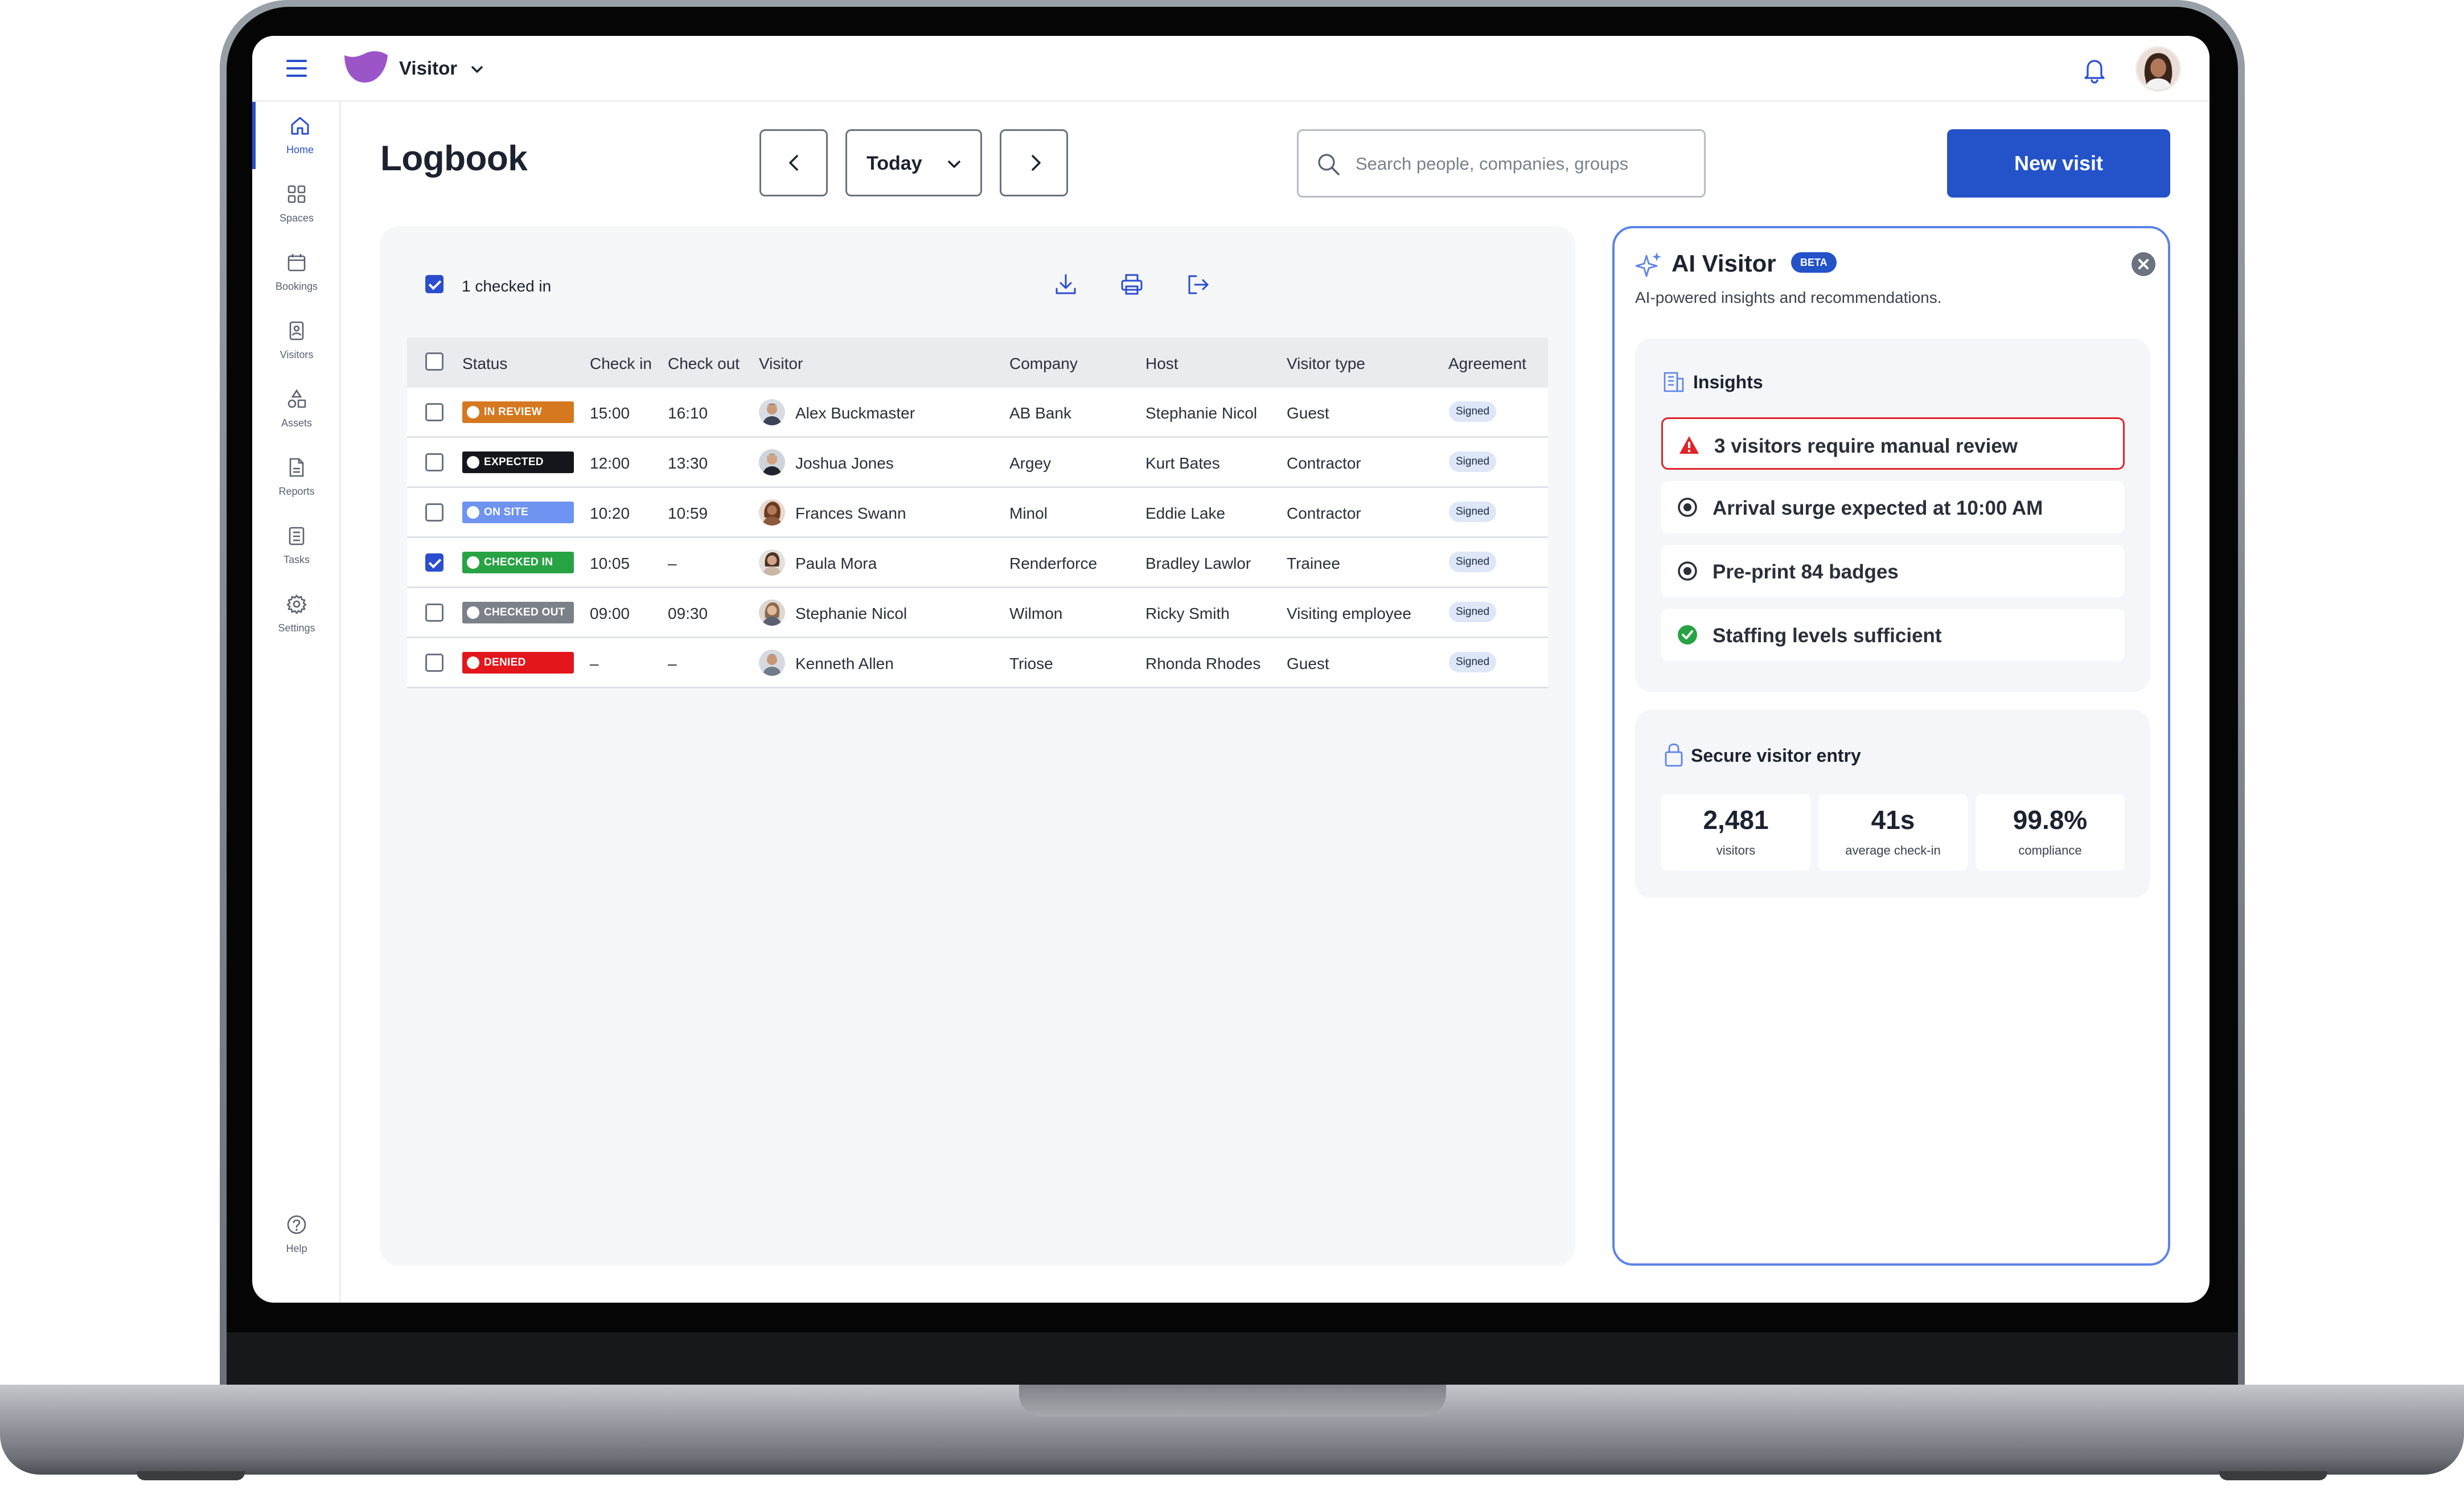  What do you see at coordinates (296, 545) in the screenshot?
I see `nav-item-tasks: Tasks` at bounding box center [296, 545].